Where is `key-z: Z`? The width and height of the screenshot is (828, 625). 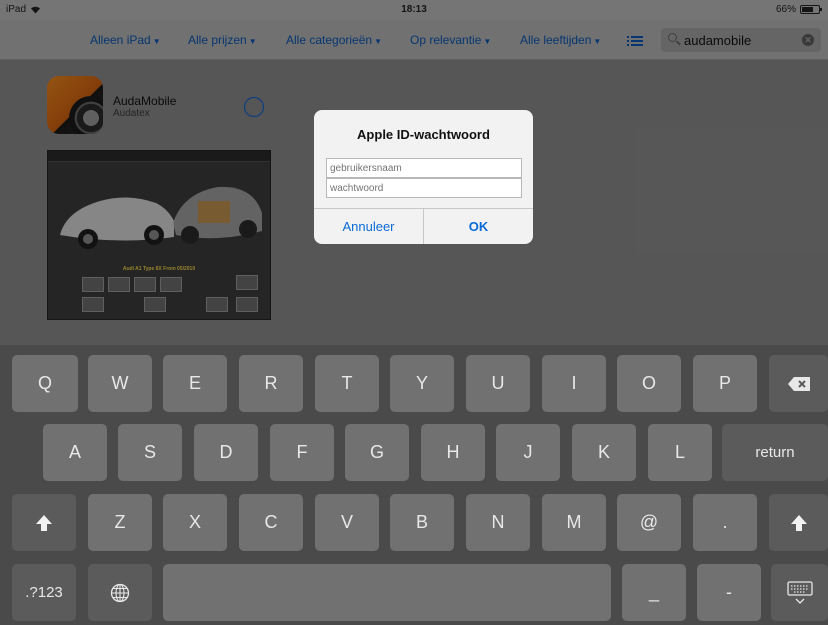
key-z: Z is located at coordinates (120, 522).